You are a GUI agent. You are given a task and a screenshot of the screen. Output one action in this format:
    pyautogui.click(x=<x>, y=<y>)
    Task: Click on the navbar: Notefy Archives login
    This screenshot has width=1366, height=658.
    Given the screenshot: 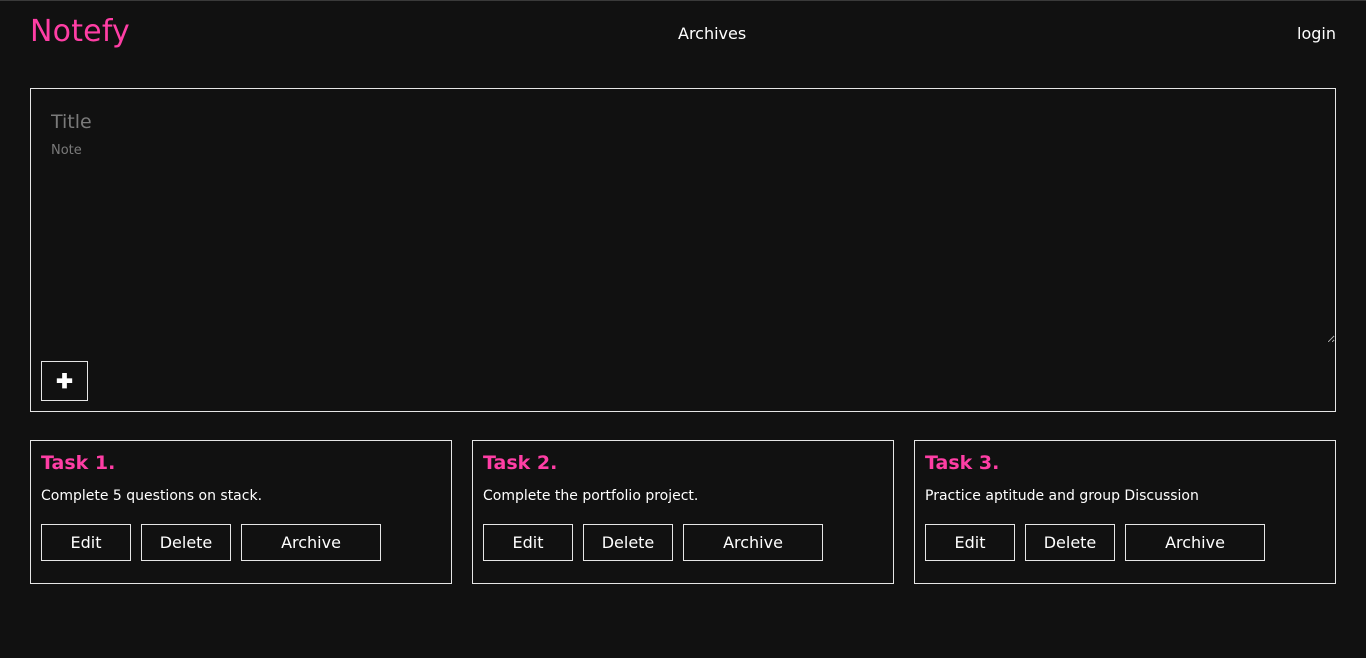 What is the action you would take?
    pyautogui.click(x=683, y=36)
    